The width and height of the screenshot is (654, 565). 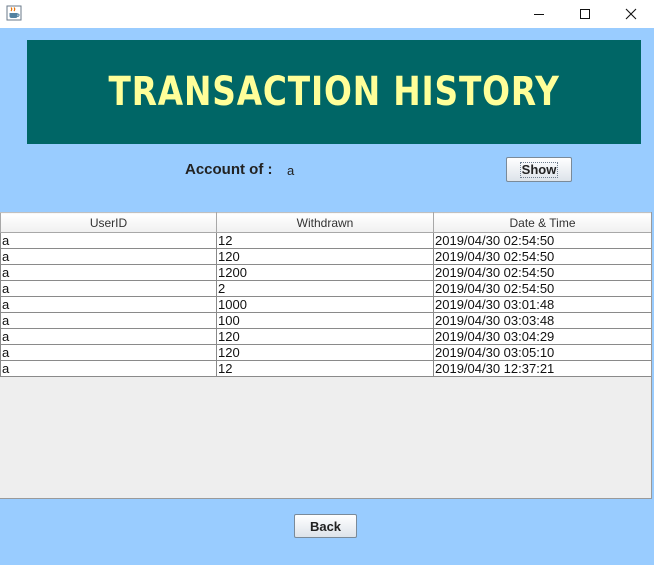 I want to click on table-row: a 100 2019/04/30 03:03:48, so click(x=325, y=320).